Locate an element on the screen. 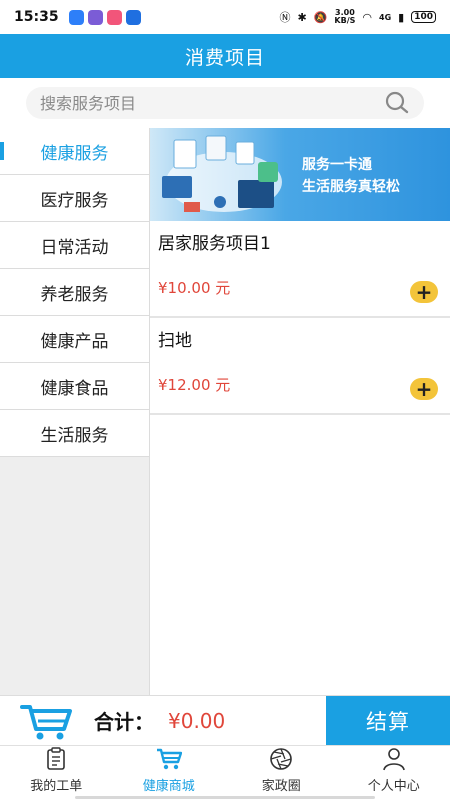 The width and height of the screenshot is (450, 800). search-box is located at coordinates (225, 103).